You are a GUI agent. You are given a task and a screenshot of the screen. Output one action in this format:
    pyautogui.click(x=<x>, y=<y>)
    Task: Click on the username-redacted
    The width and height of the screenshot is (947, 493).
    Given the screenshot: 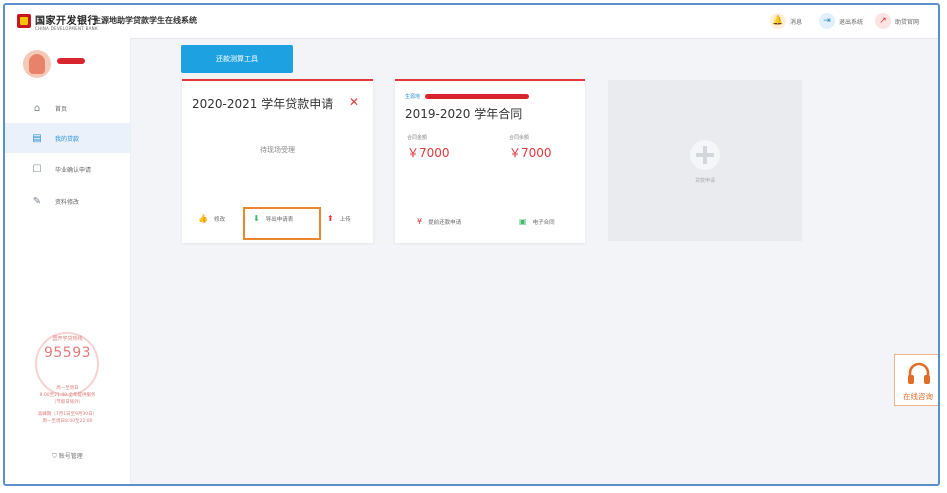 What is the action you would take?
    pyautogui.click(x=71, y=61)
    